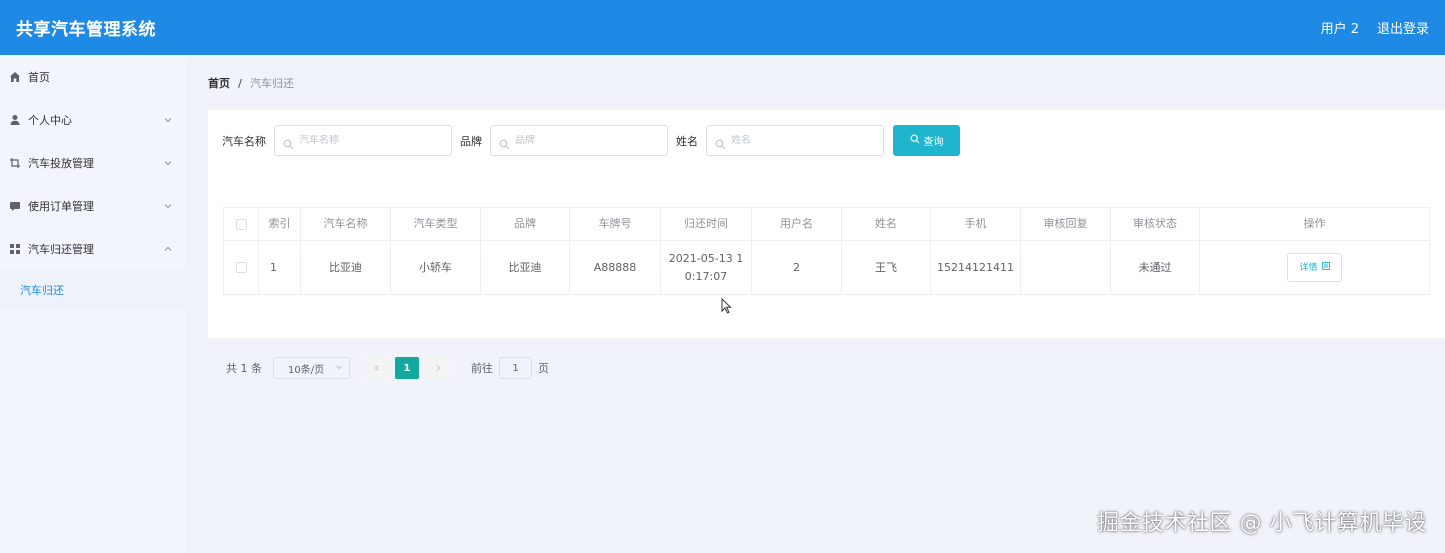  Describe the element at coordinates (61, 206) in the screenshot. I see `sidebar-item-label: 使用订单管理` at that location.